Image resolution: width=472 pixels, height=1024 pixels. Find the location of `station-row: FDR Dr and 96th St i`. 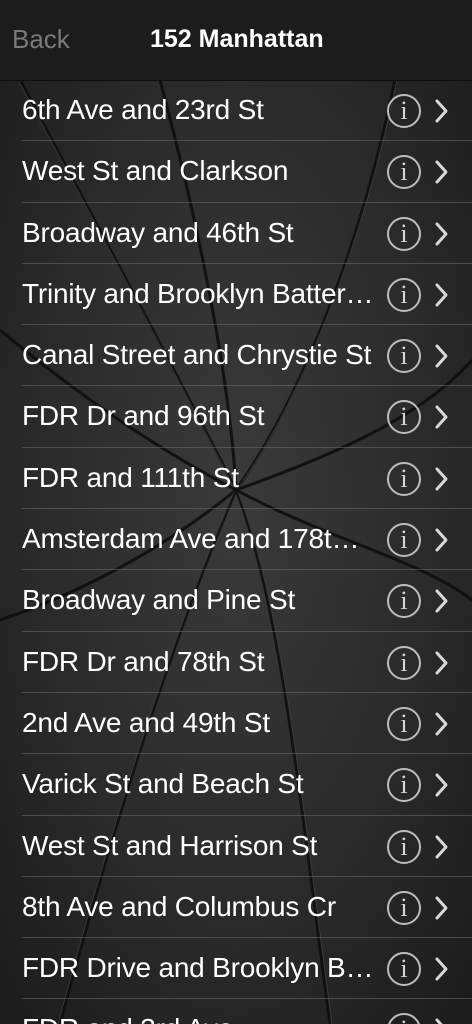

station-row: FDR Dr and 96th St i is located at coordinates (236, 417).